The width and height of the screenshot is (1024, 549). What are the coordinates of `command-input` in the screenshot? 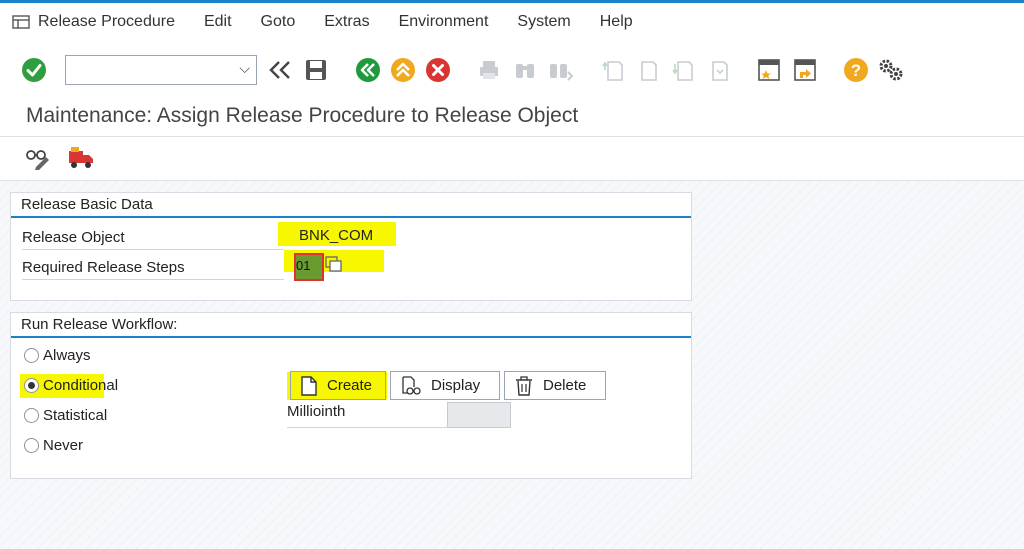 It's located at (146, 70).